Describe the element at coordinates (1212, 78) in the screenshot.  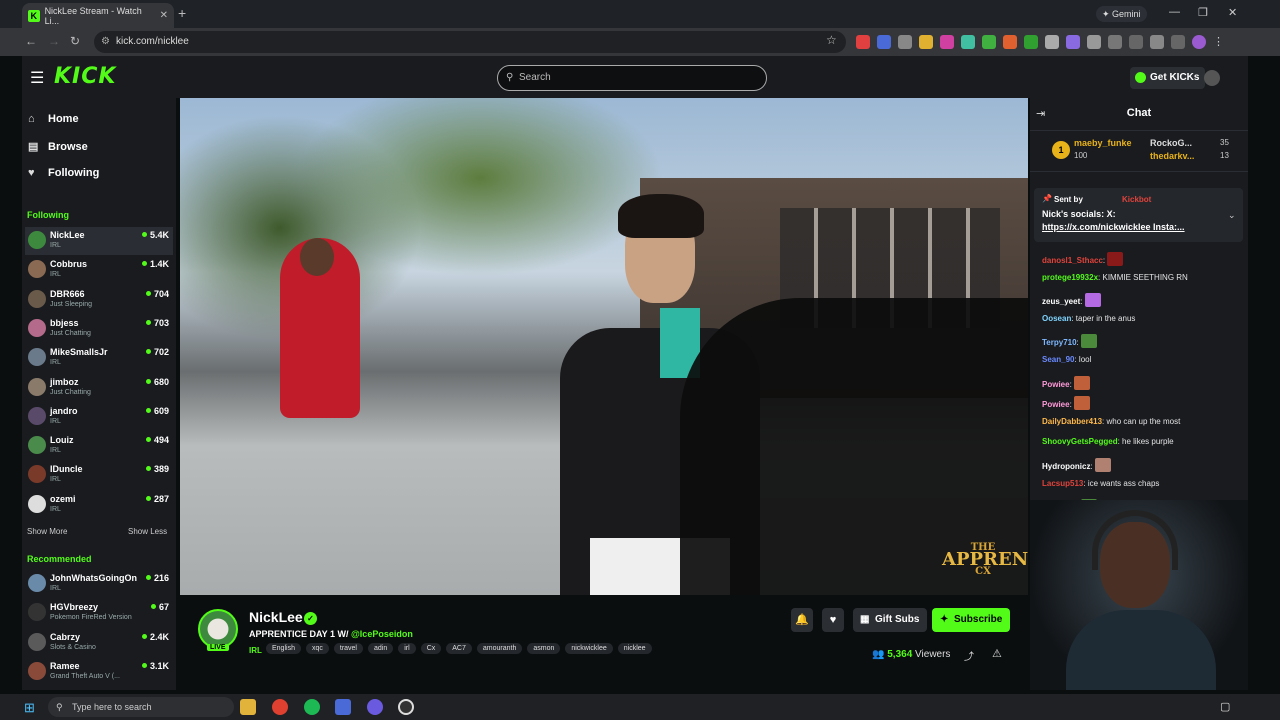
I see `user-avatar` at that location.